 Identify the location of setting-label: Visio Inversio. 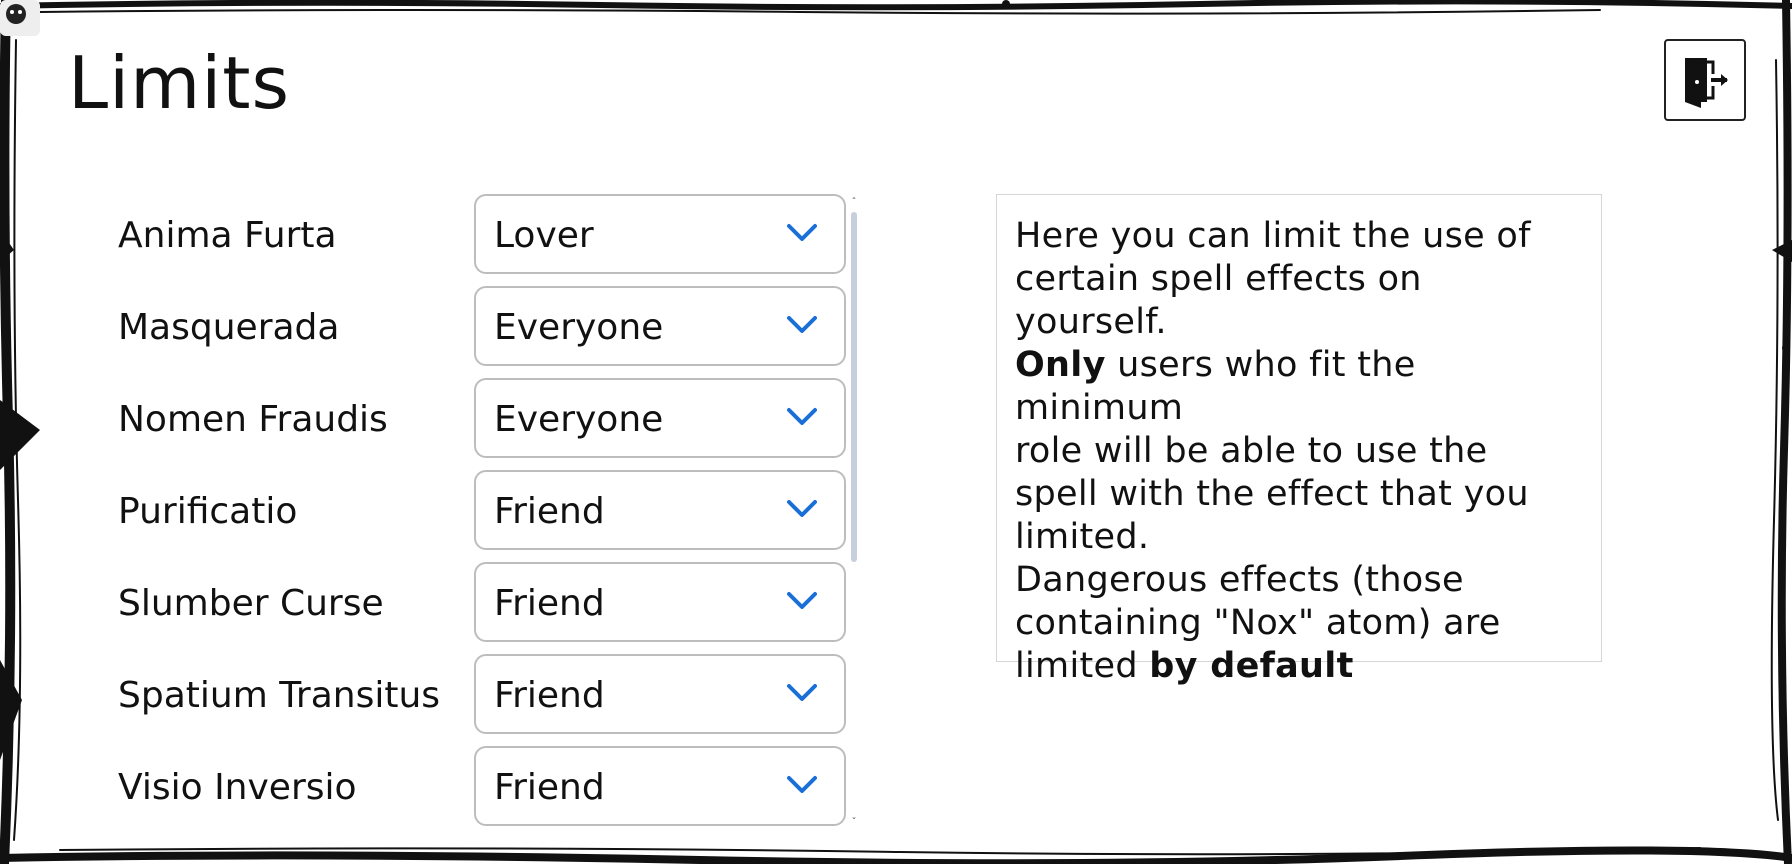
(237, 787).